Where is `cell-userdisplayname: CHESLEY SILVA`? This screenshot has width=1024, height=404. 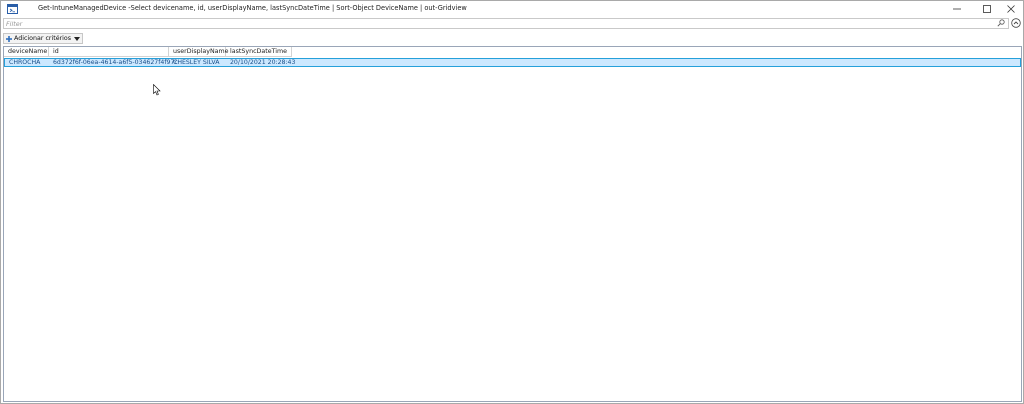
cell-userdisplayname: CHESLEY SILVA is located at coordinates (196, 62).